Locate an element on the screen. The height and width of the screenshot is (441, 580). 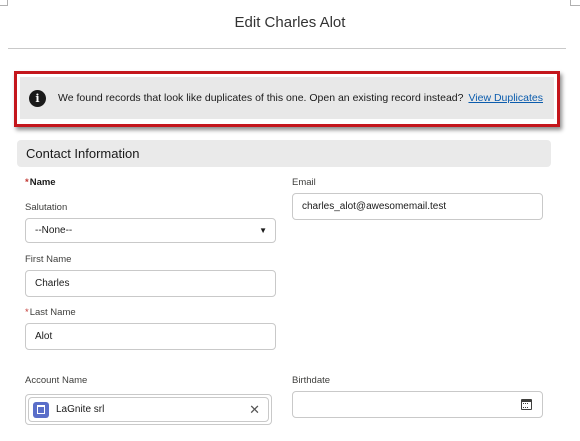
account-lookup: LaGnite srl ✕ is located at coordinates (148, 409).